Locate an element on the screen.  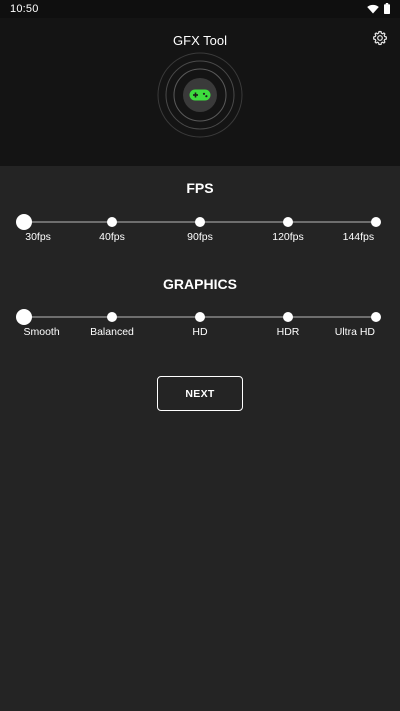
graphics-label-balanced: Balanced is located at coordinates (112, 332).